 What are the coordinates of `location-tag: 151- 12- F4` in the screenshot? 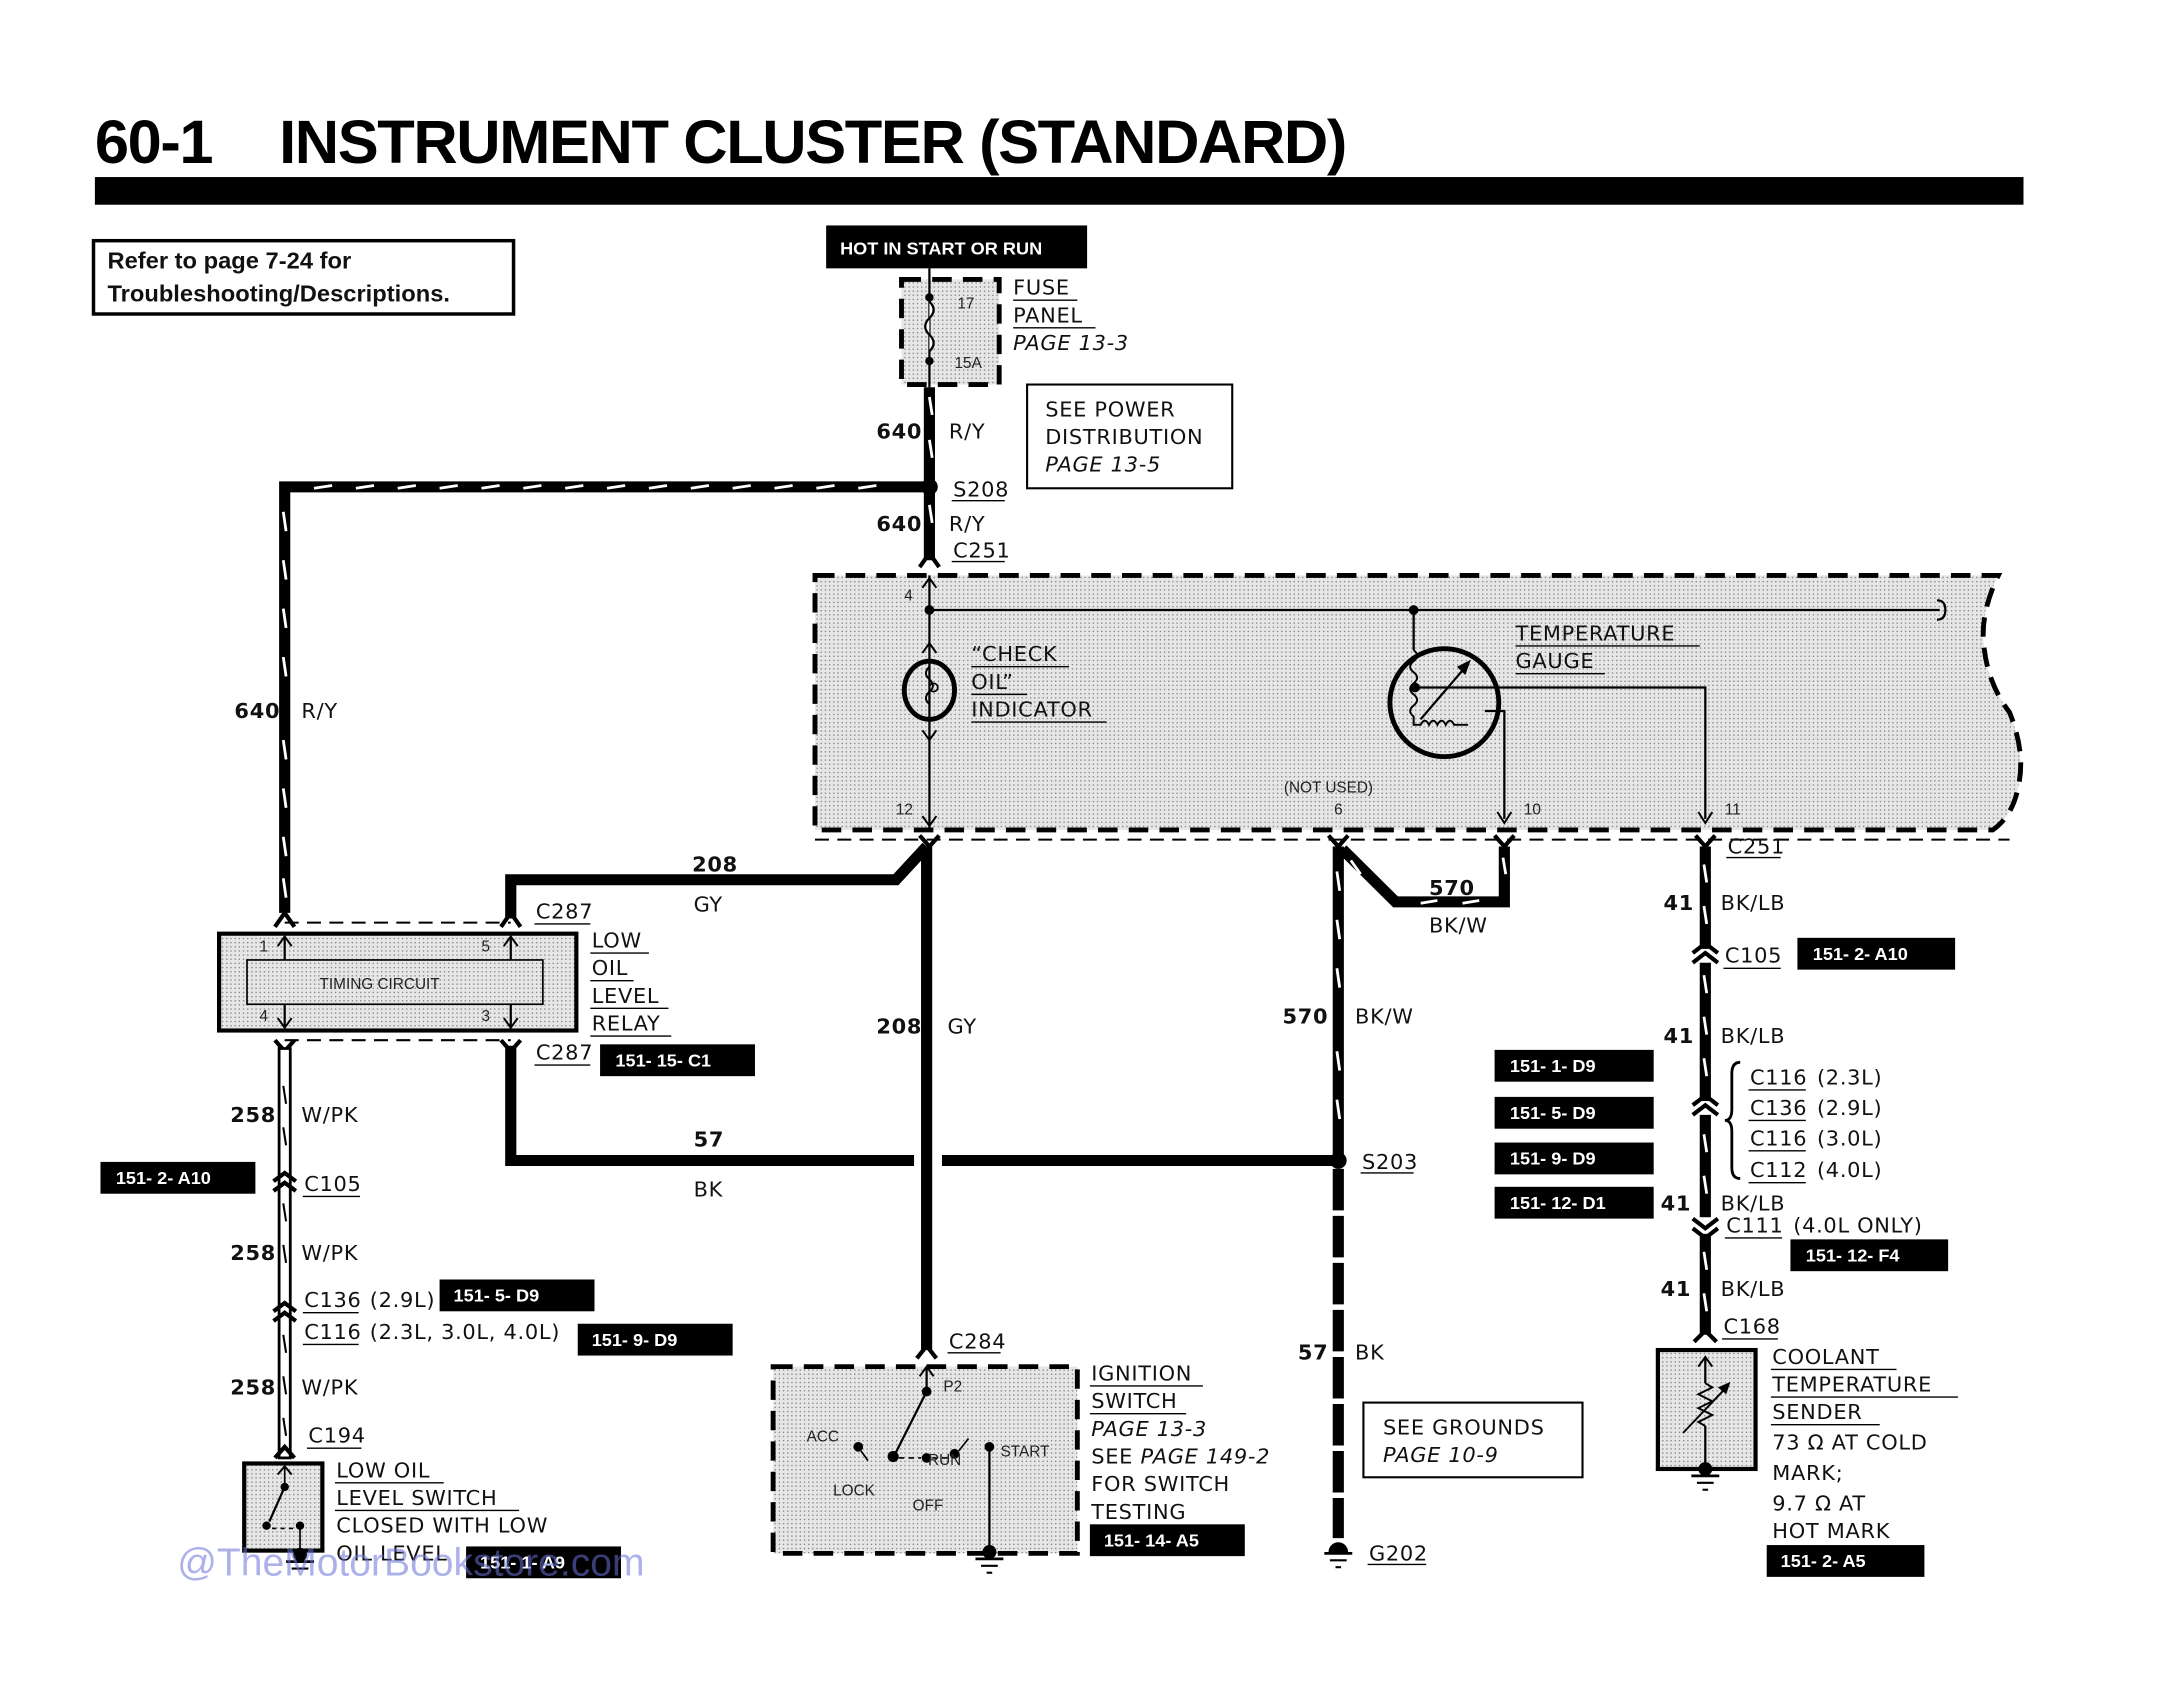 It's located at (1869, 1255).